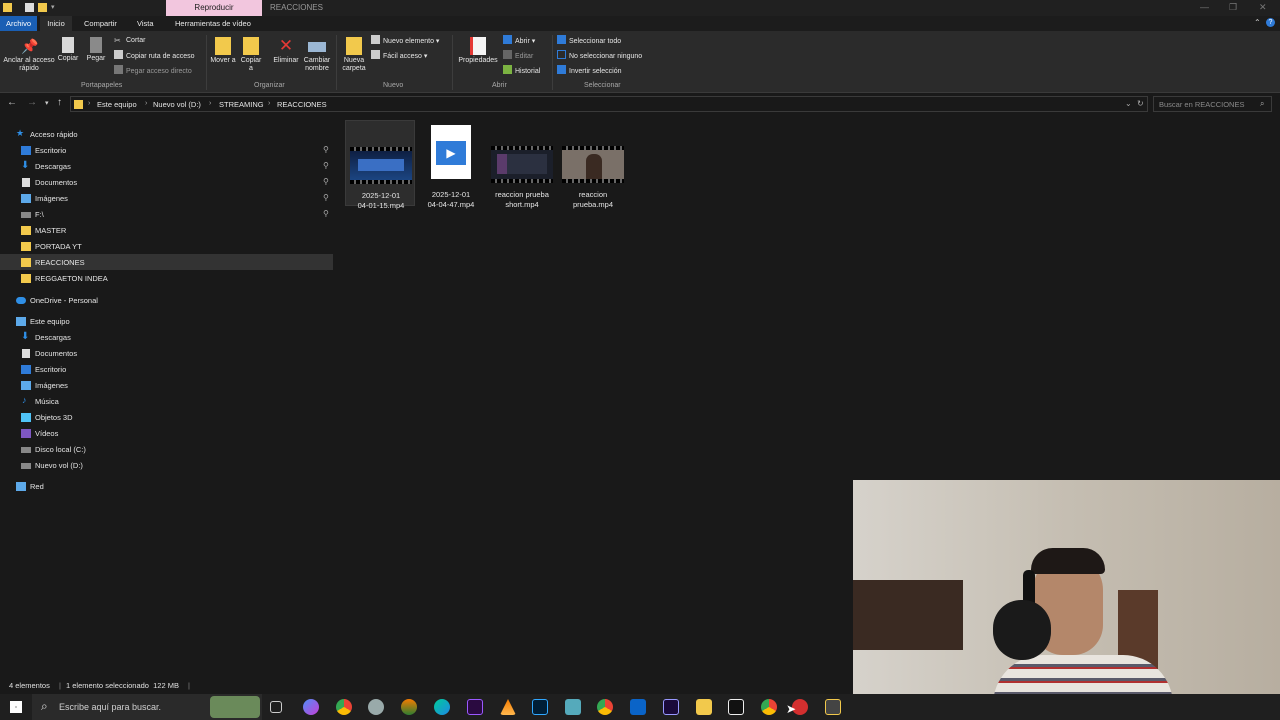  What do you see at coordinates (589, 71) in the screenshot?
I see `invert-selection-button: Invertir selección` at bounding box center [589, 71].